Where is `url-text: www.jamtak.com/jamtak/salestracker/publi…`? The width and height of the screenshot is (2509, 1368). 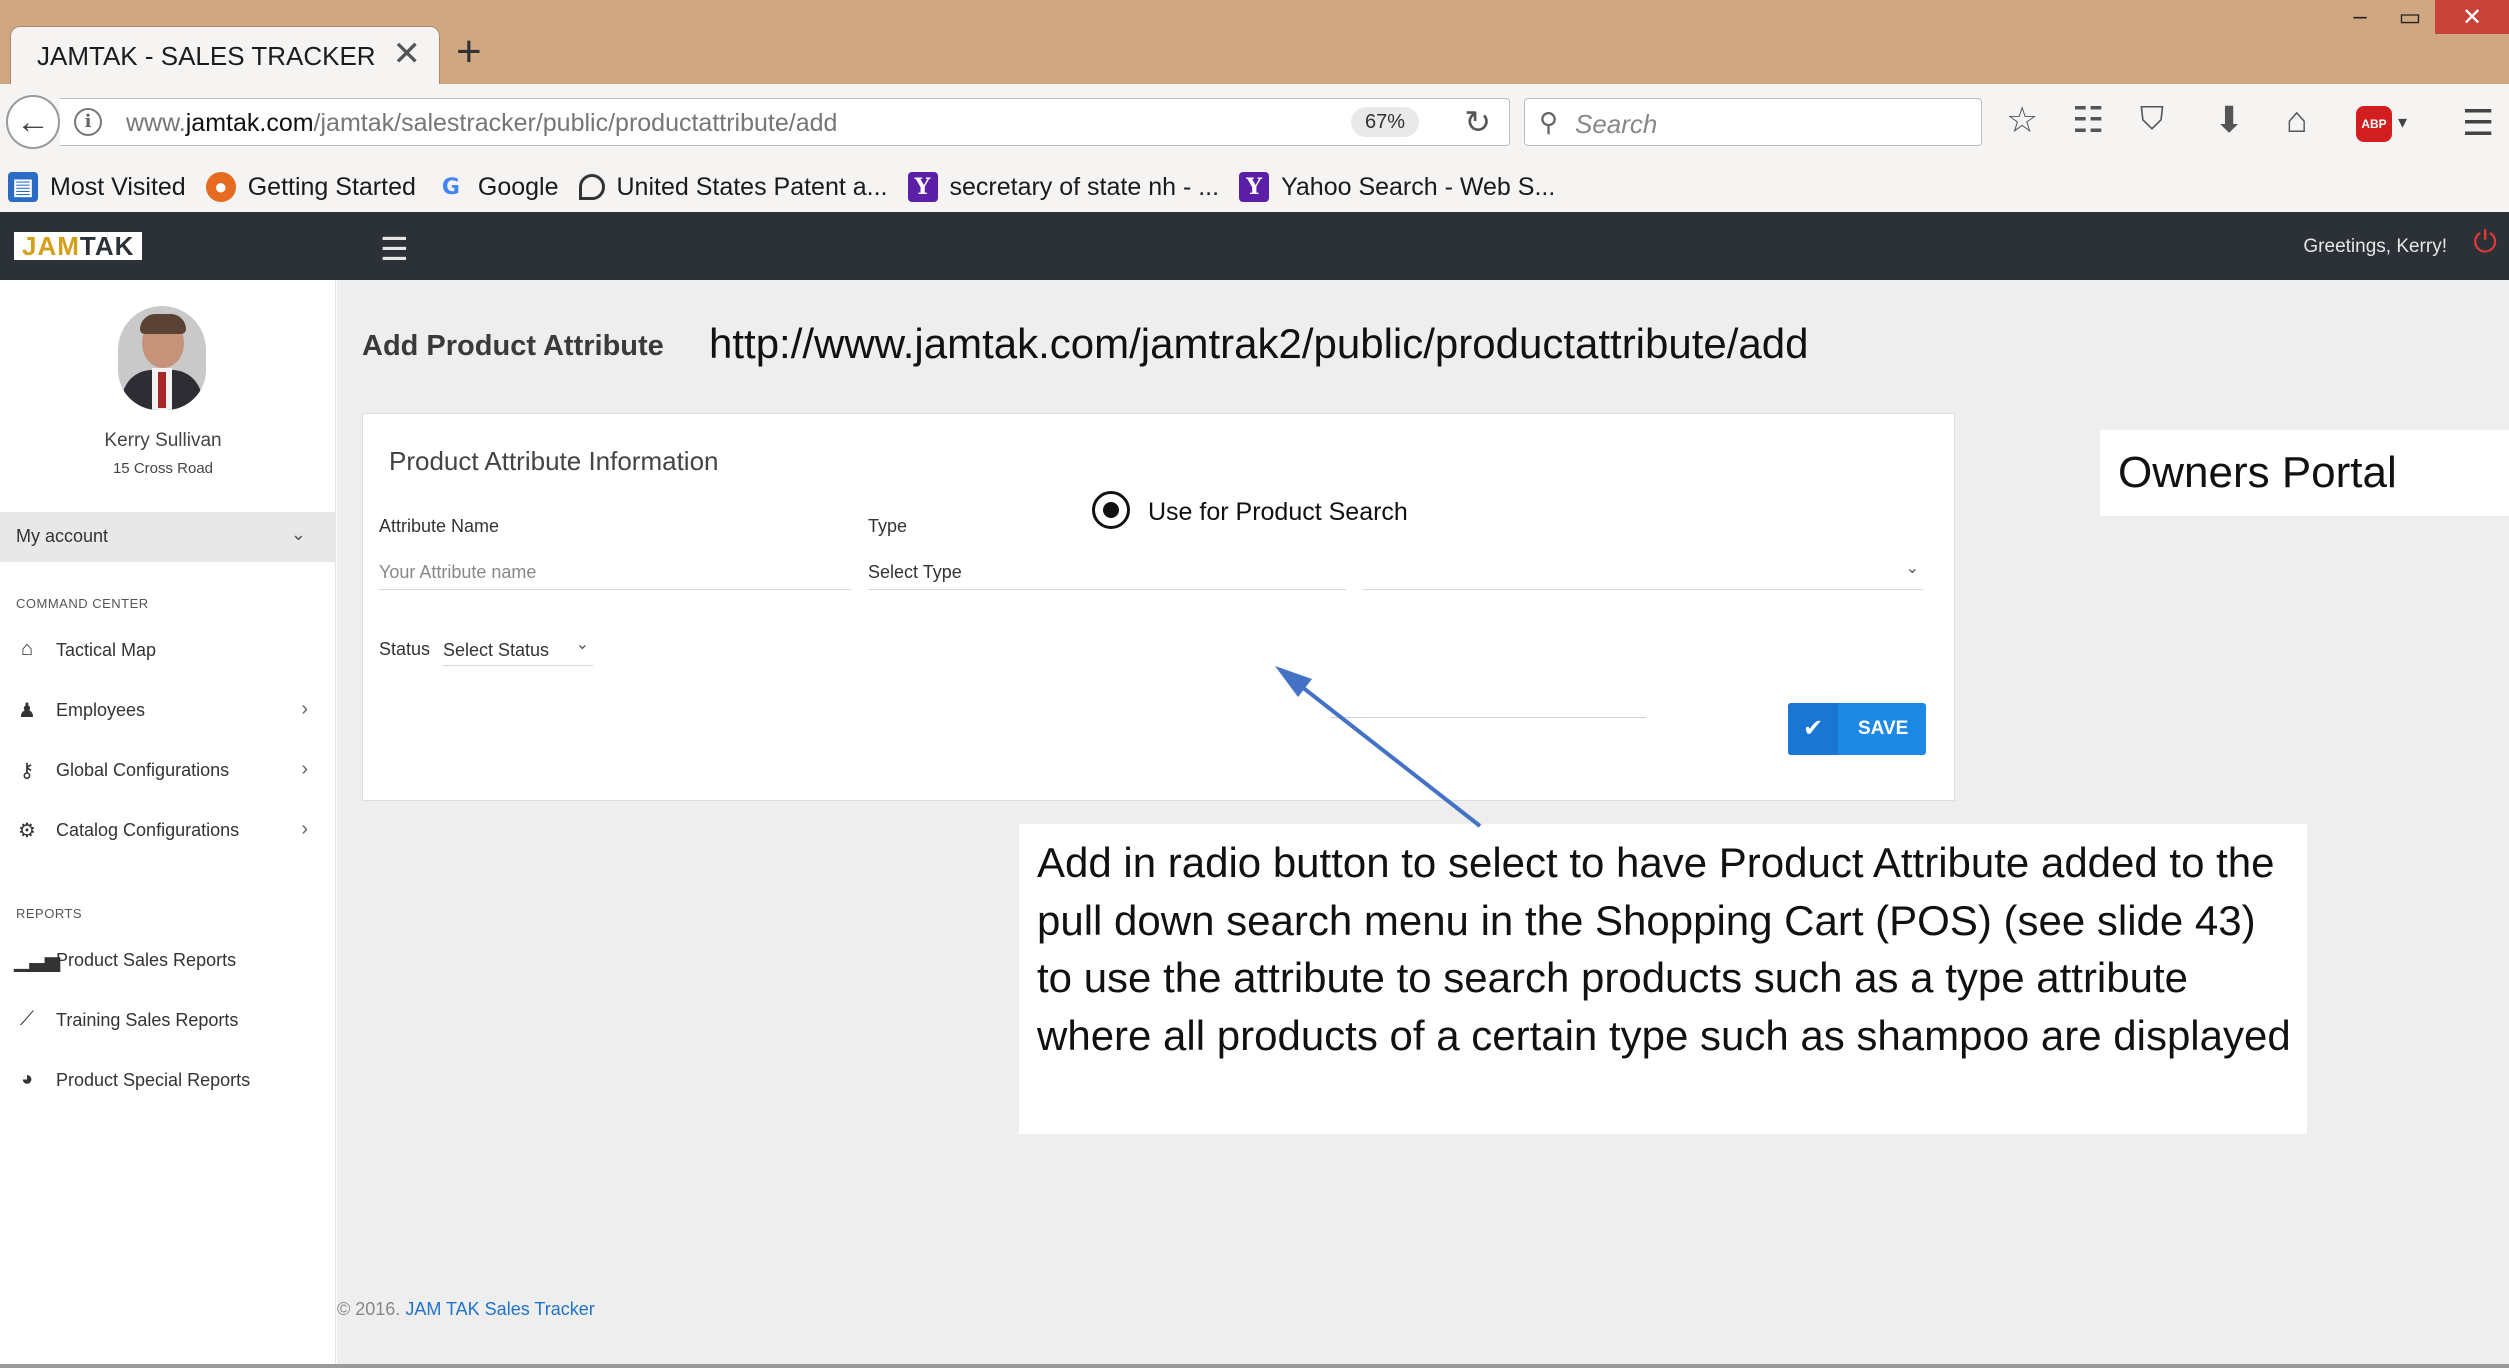
url-text: www.jamtak.com/jamtak/salestracker/publi… is located at coordinates (481, 123).